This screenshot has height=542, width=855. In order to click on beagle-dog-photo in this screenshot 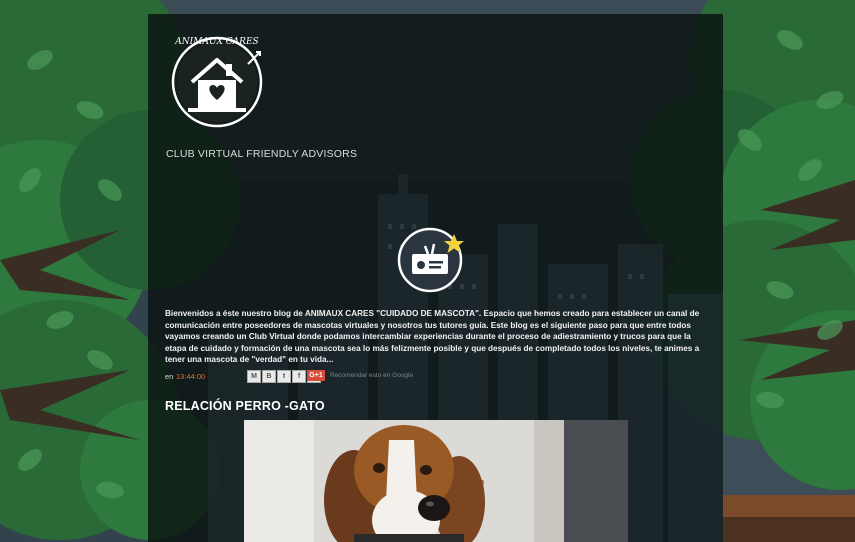, I will do `click(436, 481)`.